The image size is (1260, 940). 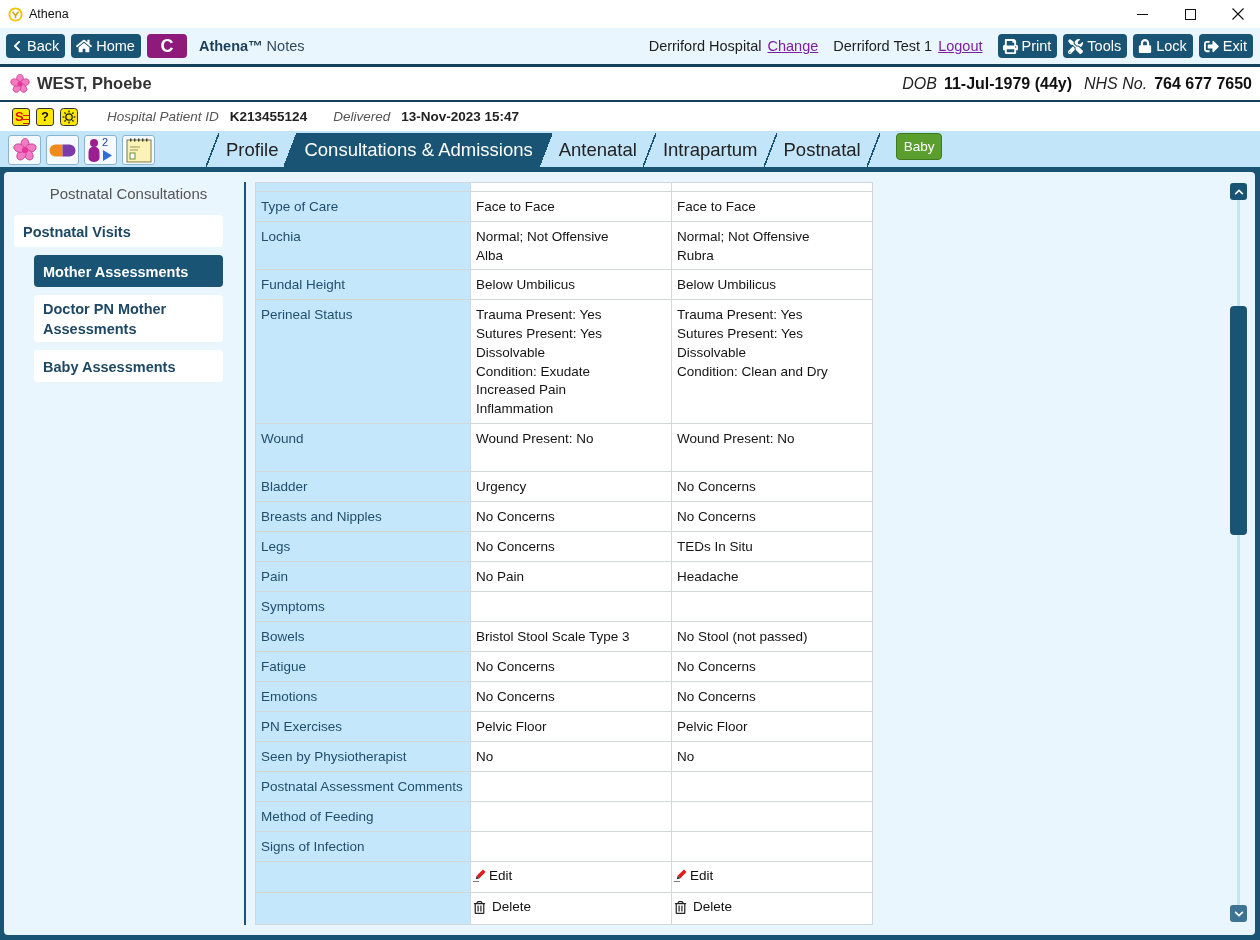 I want to click on dob-label: DOB, so click(x=919, y=83).